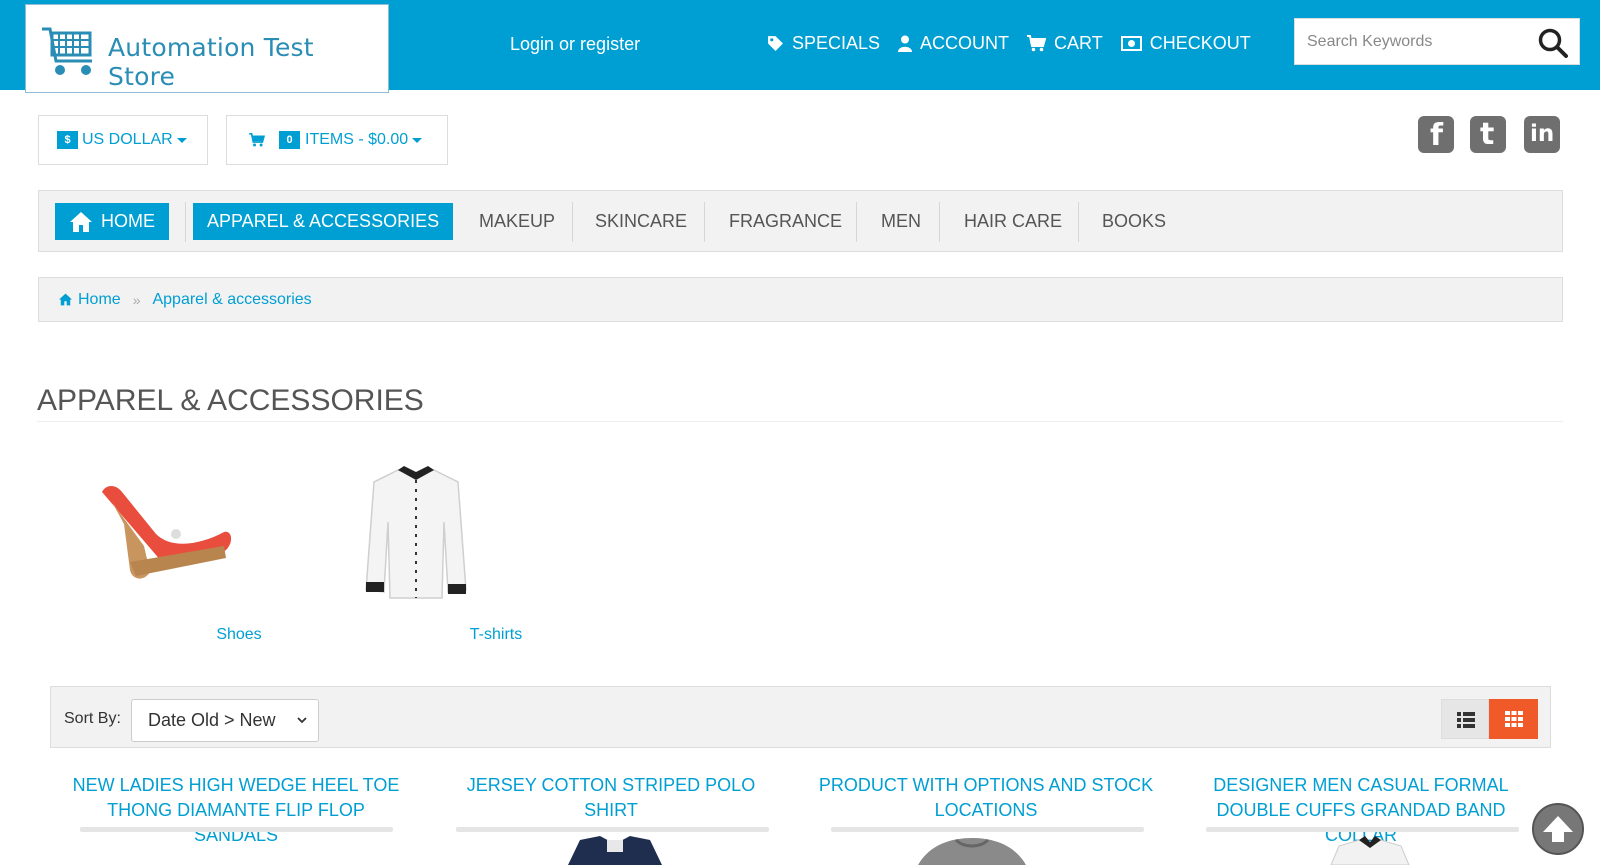 This screenshot has width=1600, height=865. Describe the element at coordinates (1553, 43) in the screenshot. I see `search-icon` at that location.